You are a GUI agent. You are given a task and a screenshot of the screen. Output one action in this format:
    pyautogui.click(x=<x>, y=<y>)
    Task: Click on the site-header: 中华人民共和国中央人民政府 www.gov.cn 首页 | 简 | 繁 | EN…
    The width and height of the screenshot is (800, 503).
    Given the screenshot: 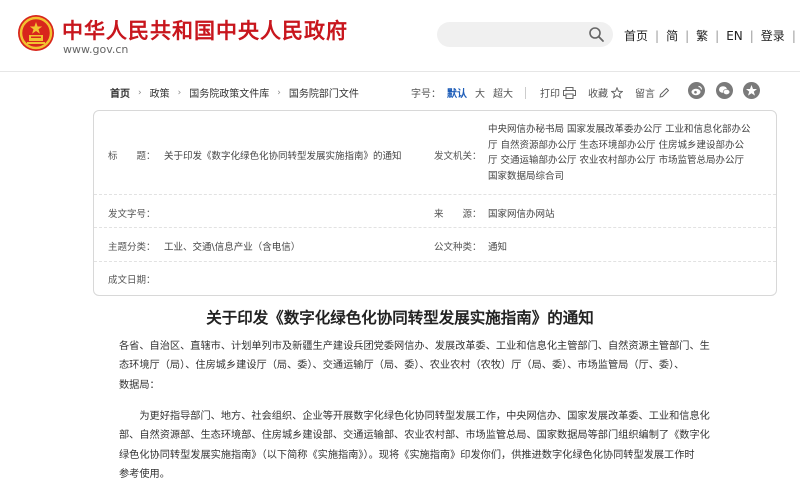 What is the action you would take?
    pyautogui.click(x=400, y=35)
    